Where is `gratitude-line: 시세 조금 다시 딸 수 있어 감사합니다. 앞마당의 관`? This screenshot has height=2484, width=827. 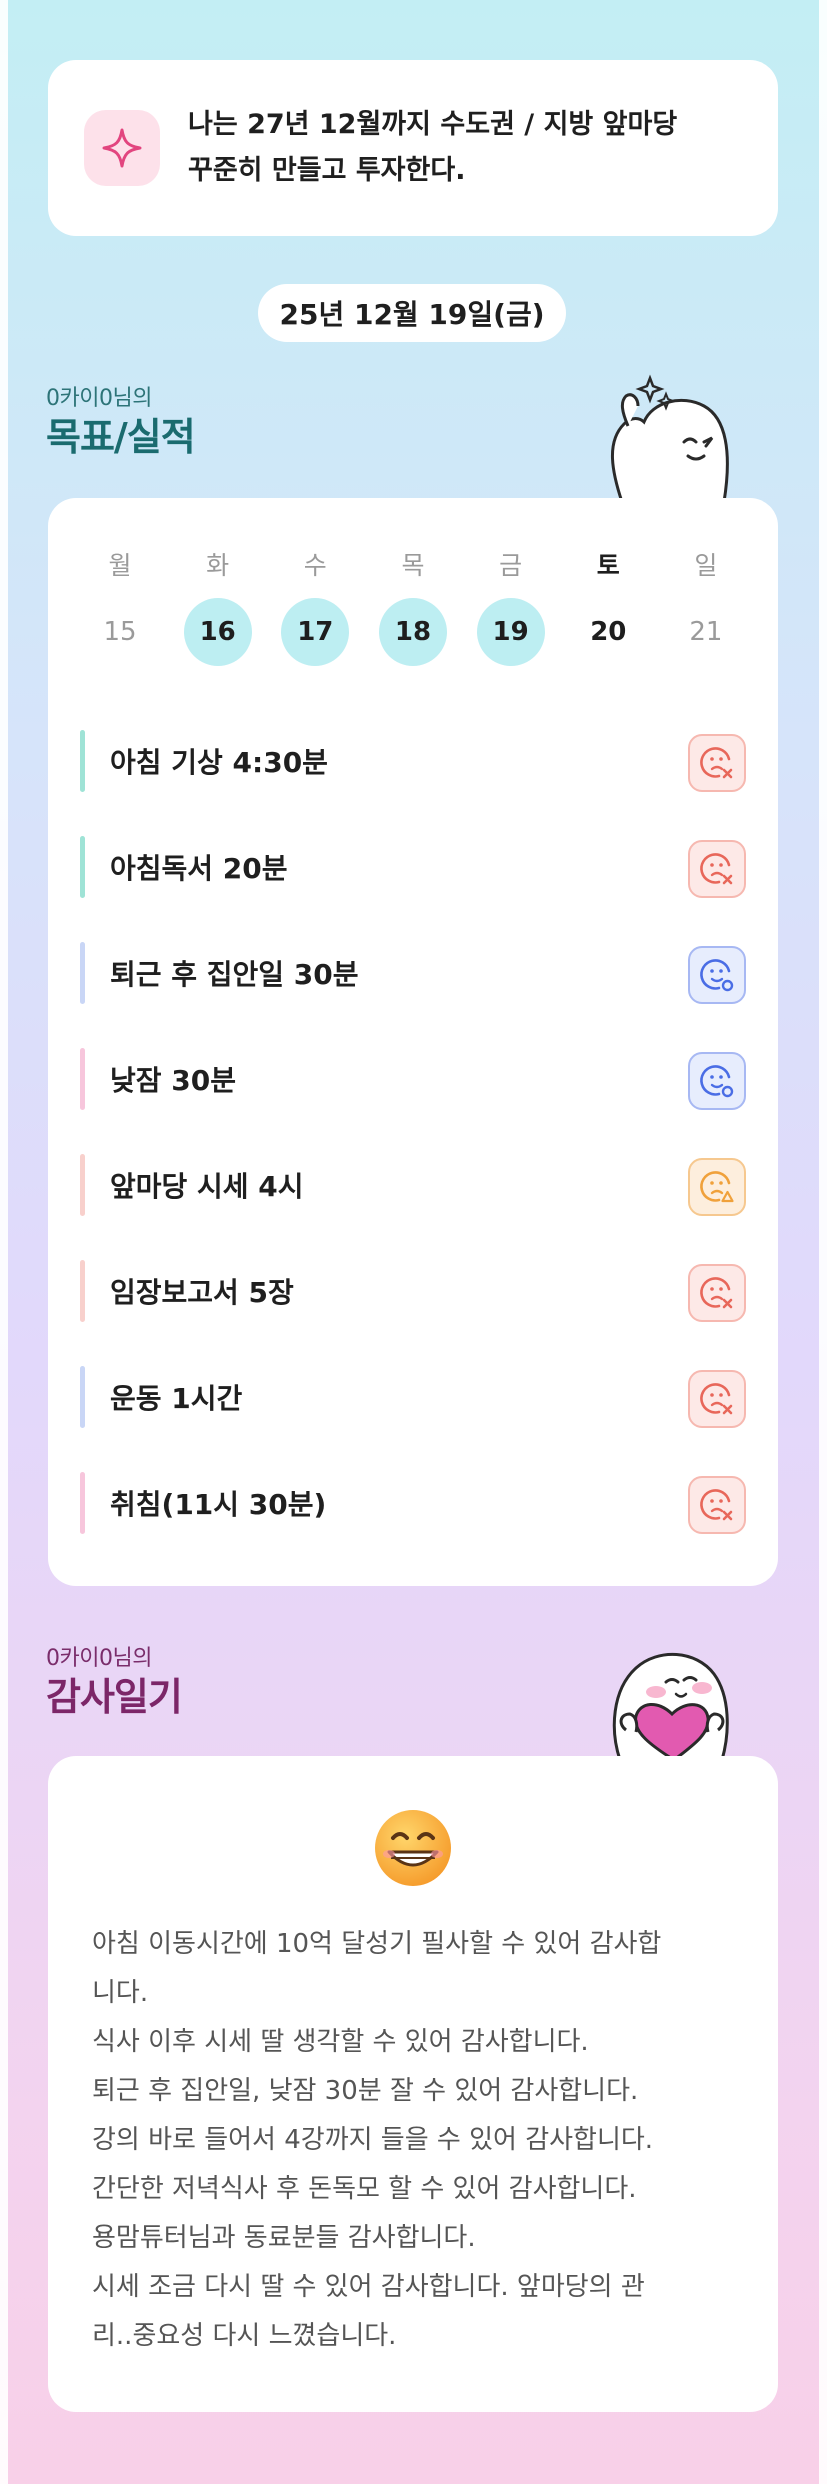 gratitude-line: 시세 조금 다시 딸 수 있어 감사합니다. 앞마당의 관 is located at coordinates (368, 2287).